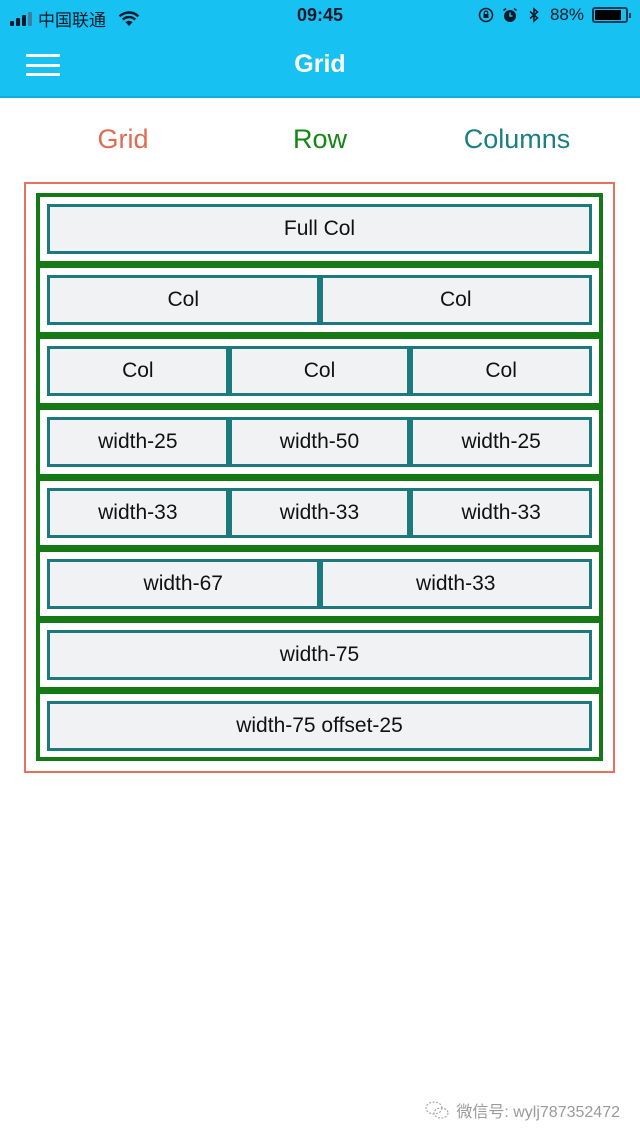  I want to click on legend-columns: Columns, so click(517, 139).